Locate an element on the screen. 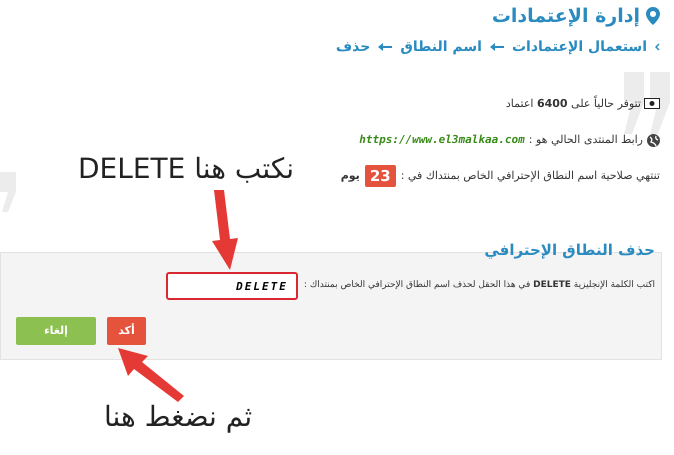  breadcrumb-link: استعمال الإعتمادات is located at coordinates (579, 47).